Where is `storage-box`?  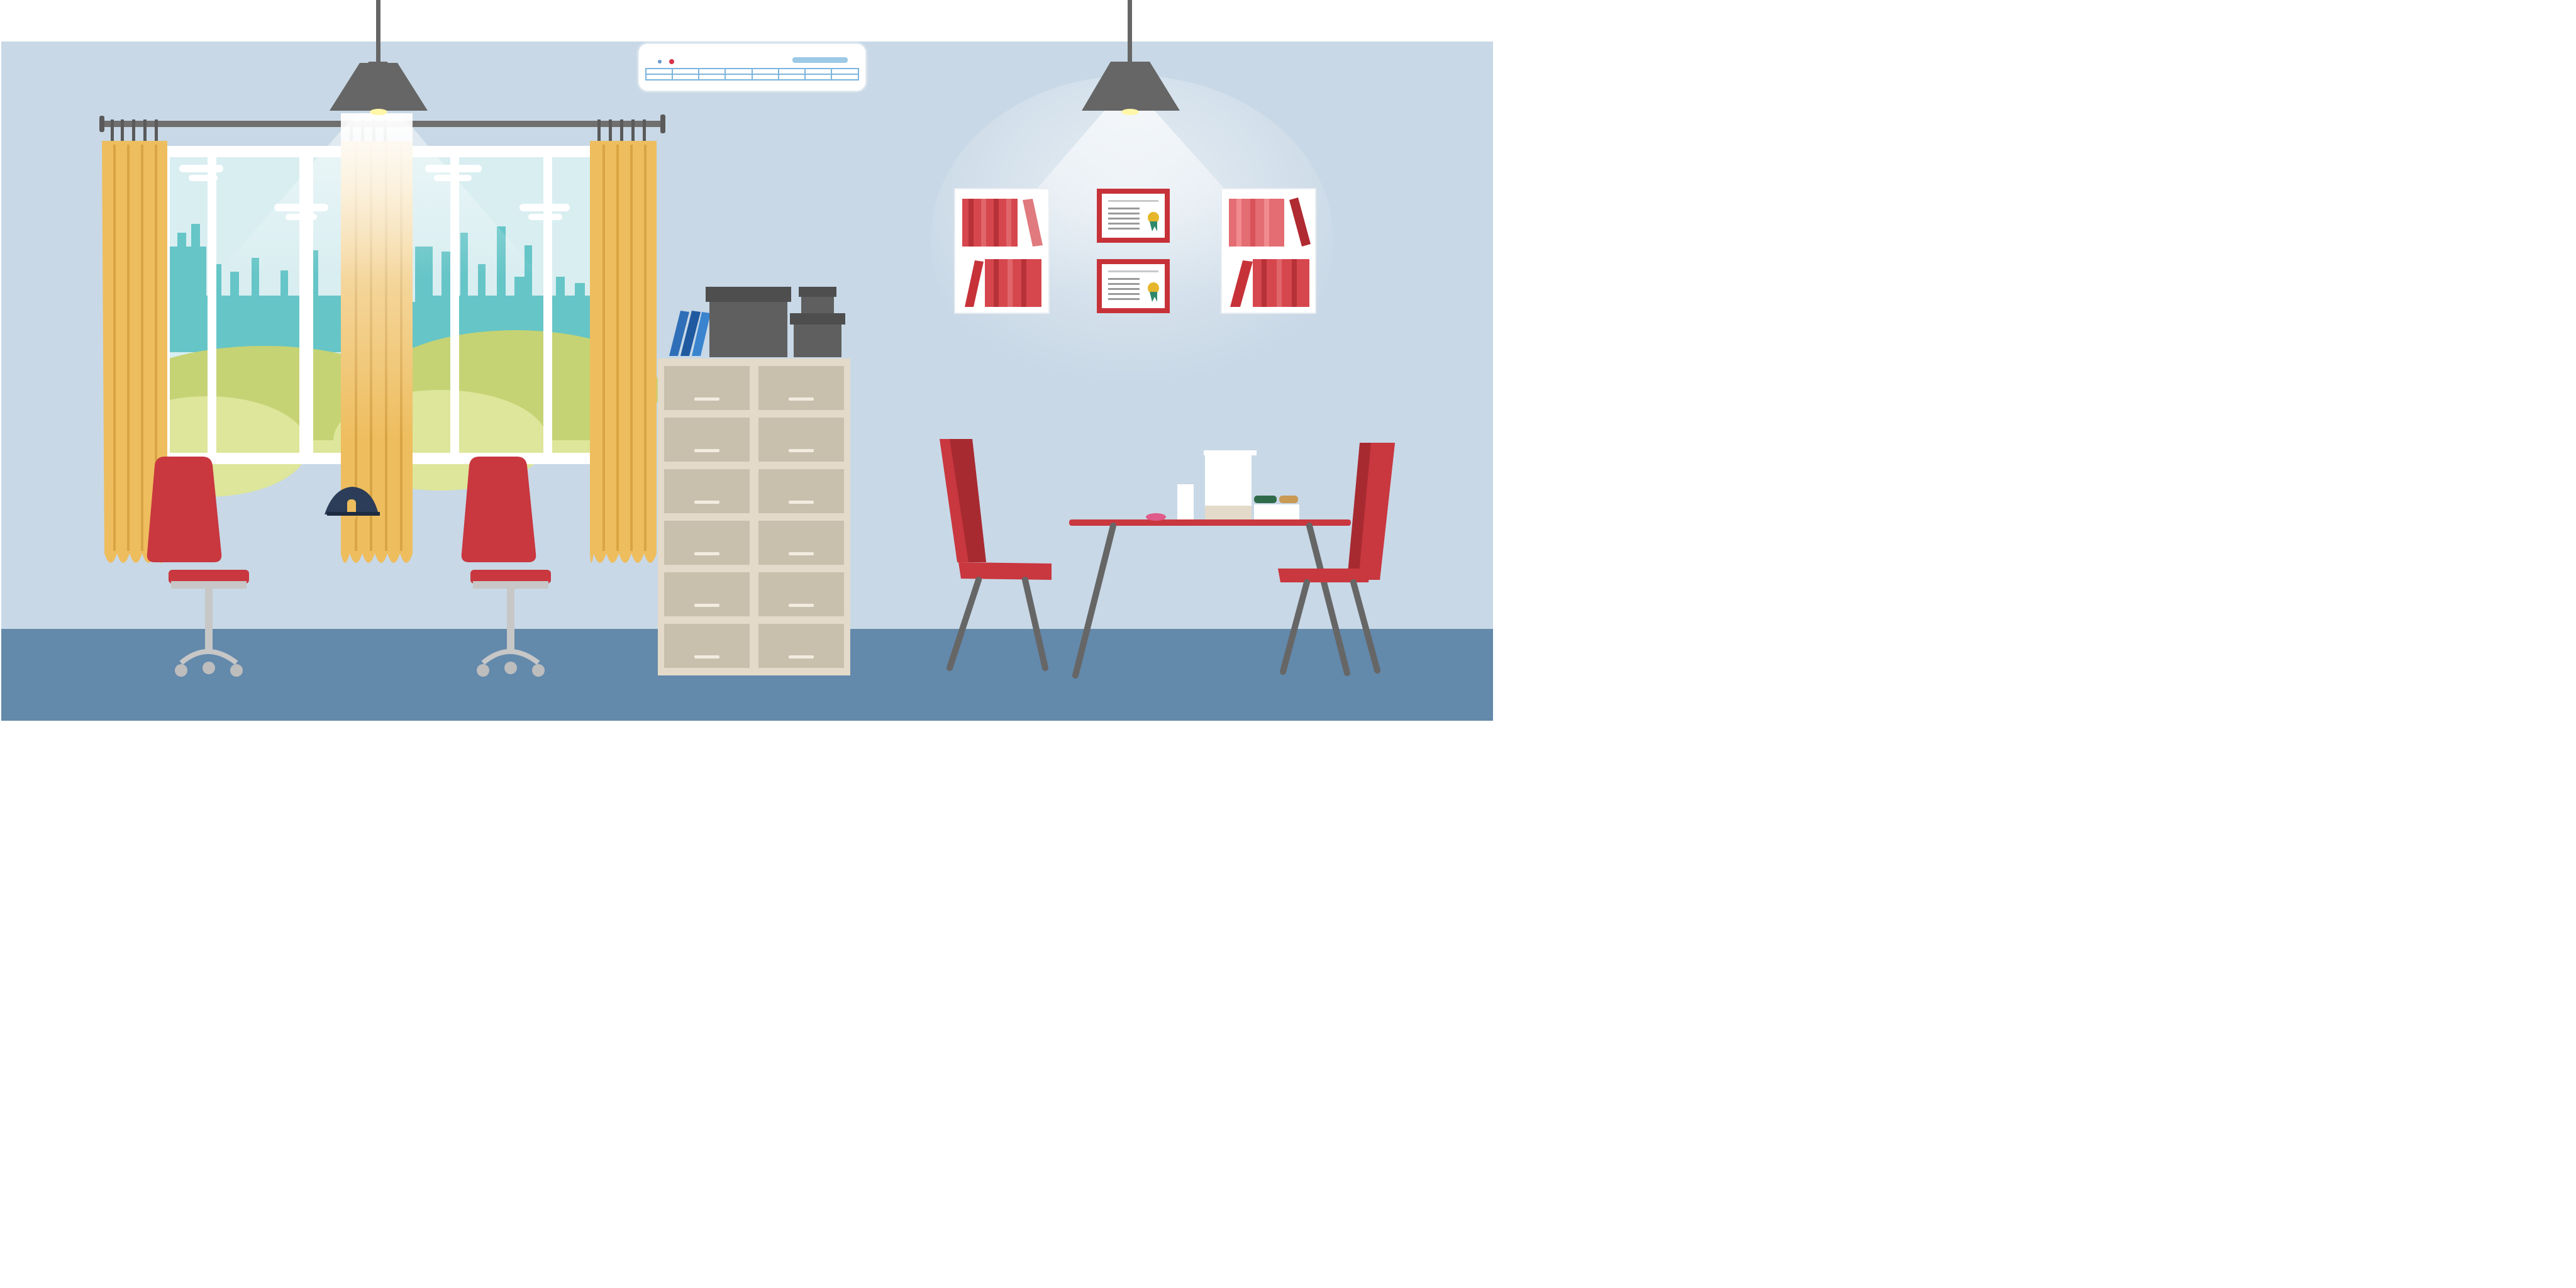 storage-box is located at coordinates (748, 322).